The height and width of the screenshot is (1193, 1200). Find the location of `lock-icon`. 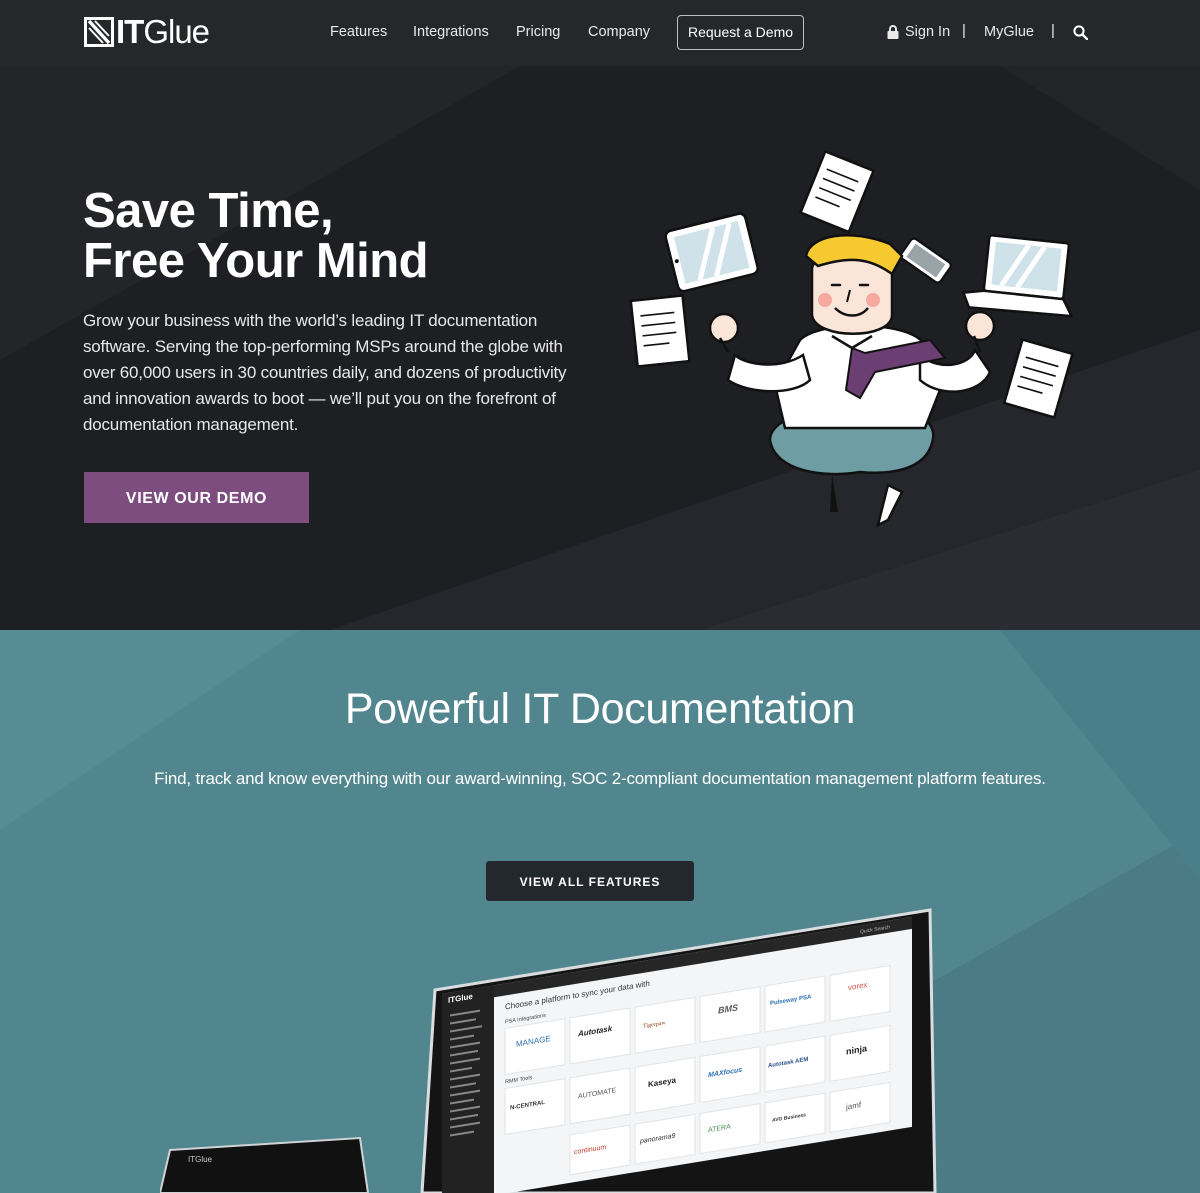

lock-icon is located at coordinates (893, 32).